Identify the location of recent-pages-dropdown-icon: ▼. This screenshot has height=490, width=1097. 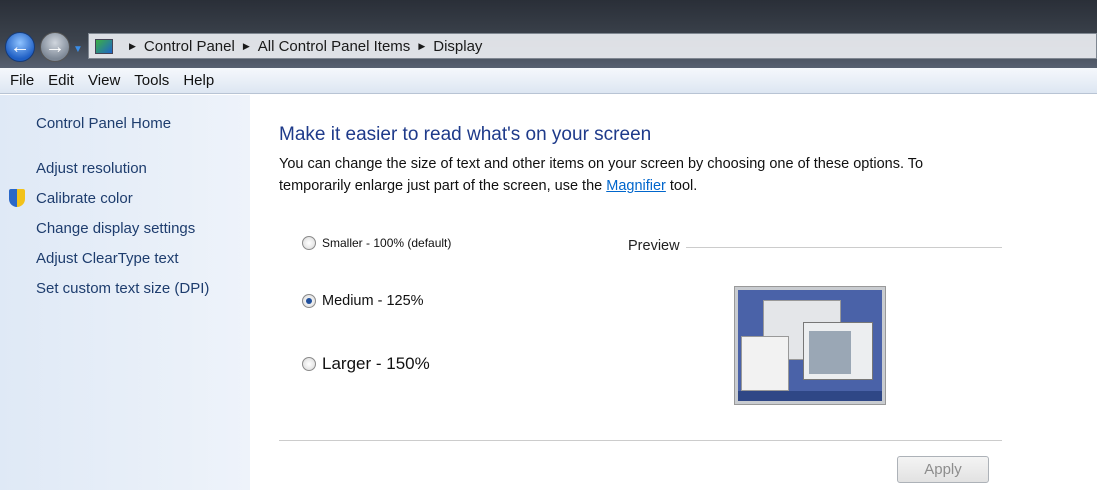
(78, 49).